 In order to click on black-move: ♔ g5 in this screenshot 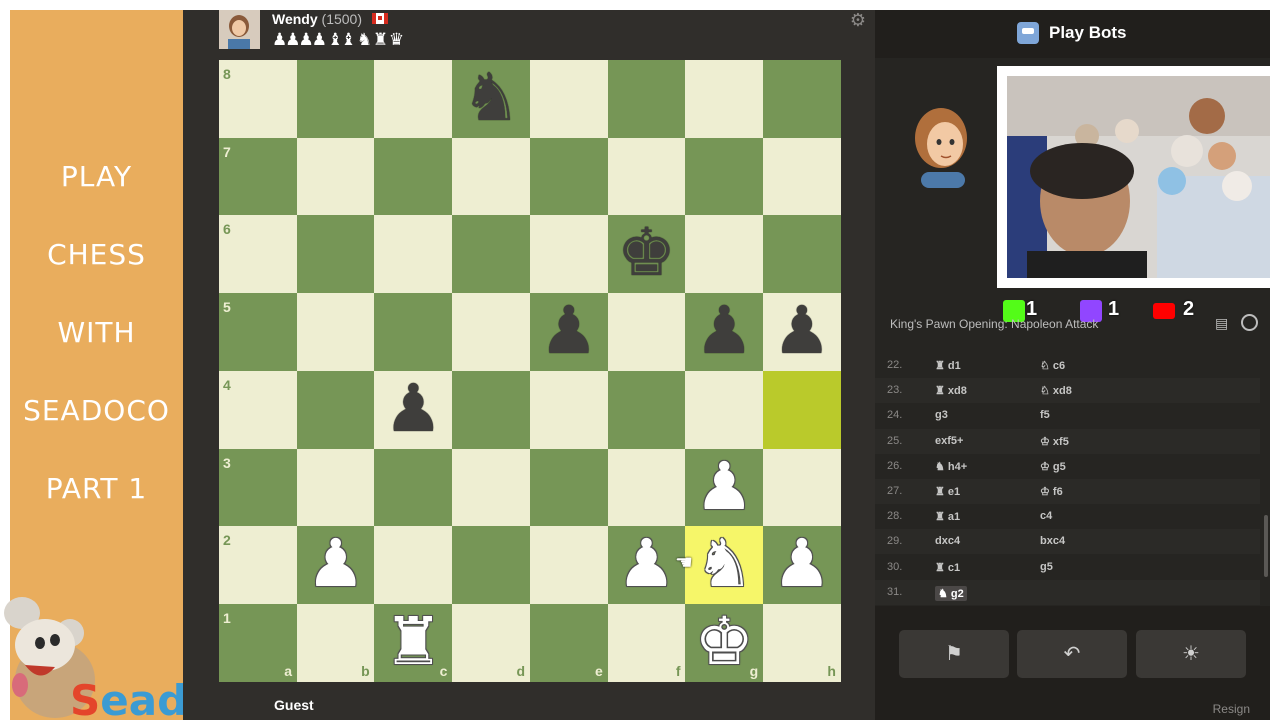, I will do `click(1053, 466)`.